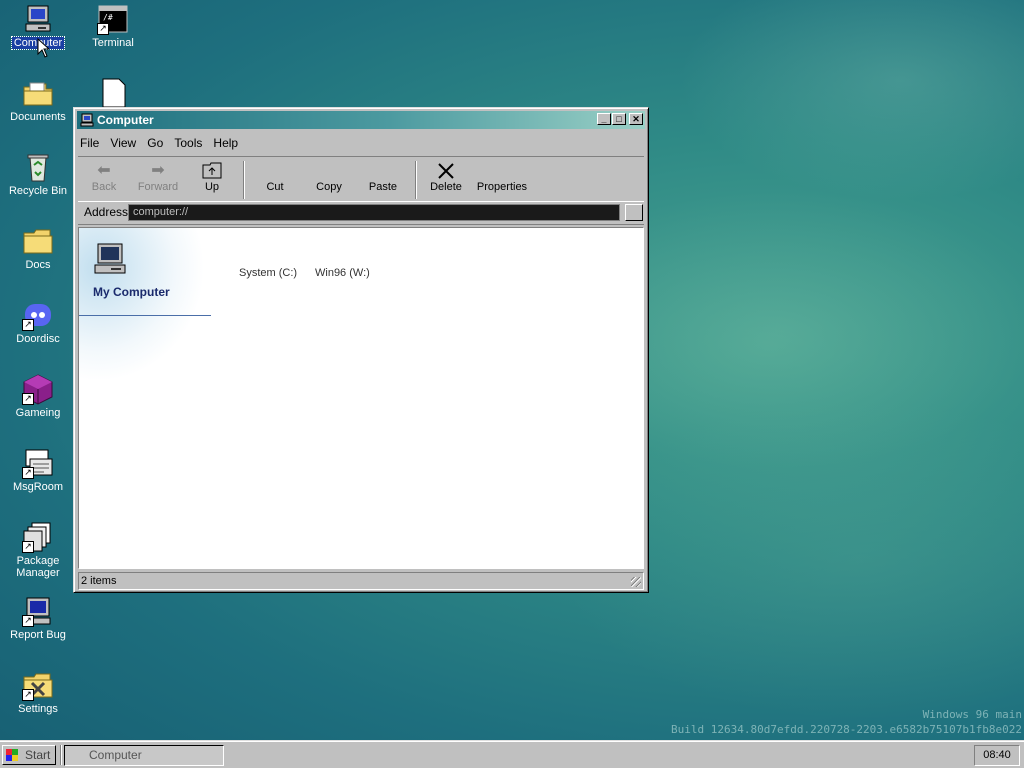  Describe the element at coordinates (87, 120) in the screenshot. I see `window-app-icon` at that location.